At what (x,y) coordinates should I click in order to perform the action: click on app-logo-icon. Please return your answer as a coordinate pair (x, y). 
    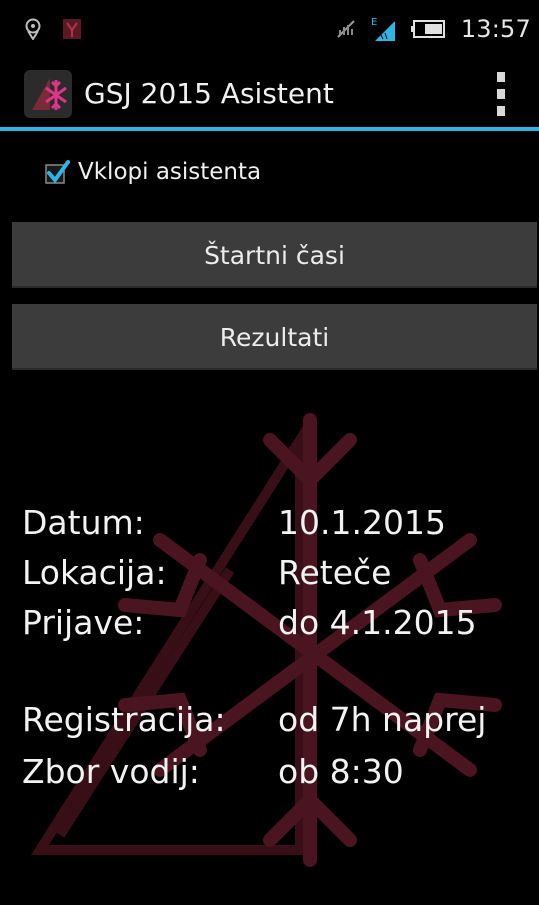
    Looking at the image, I should click on (48, 94).